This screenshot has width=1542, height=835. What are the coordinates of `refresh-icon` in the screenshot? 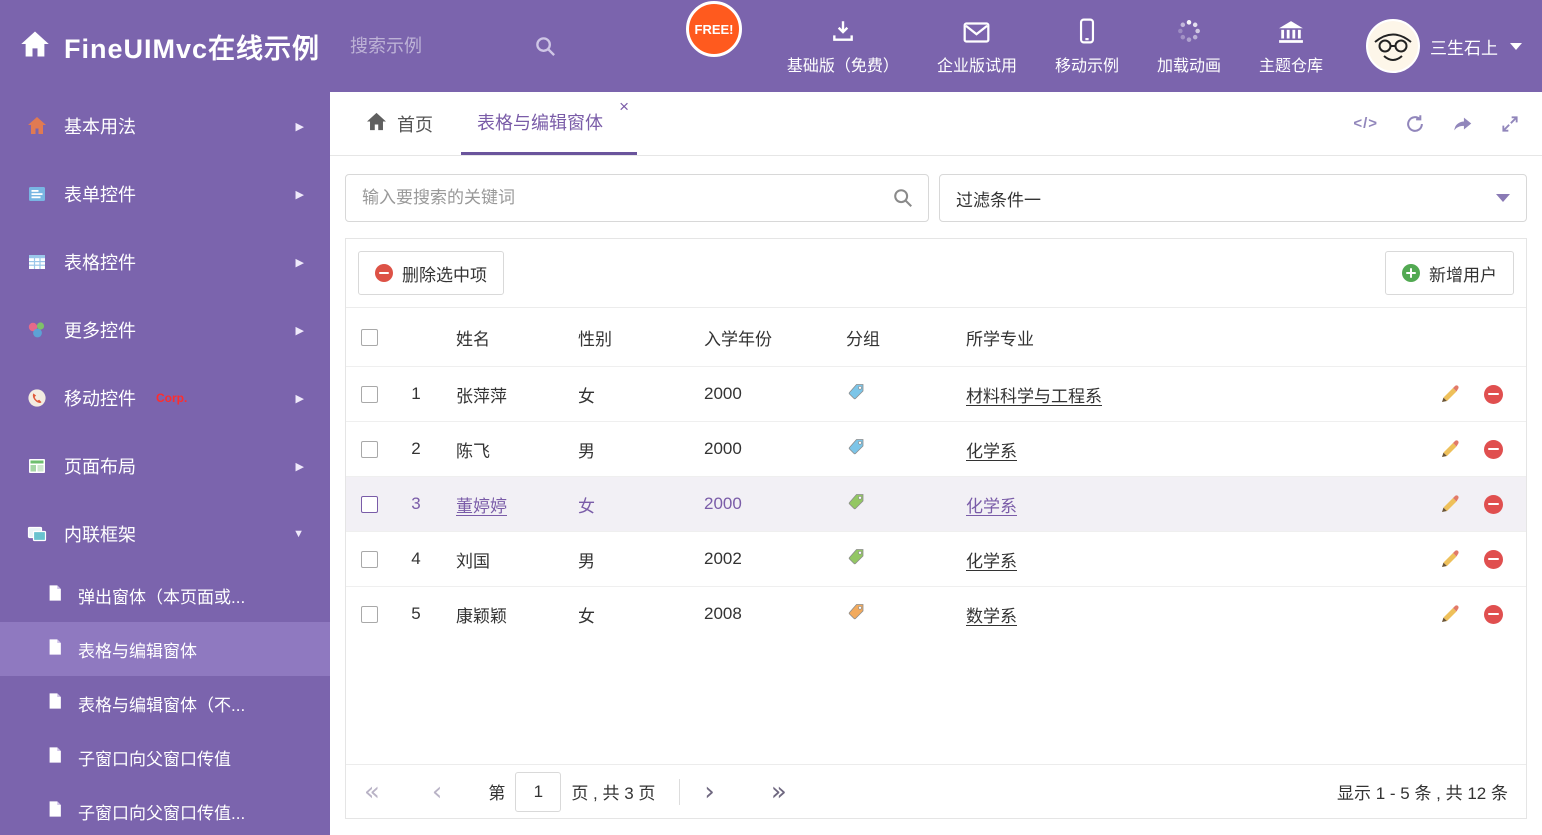 It's located at (1415, 124).